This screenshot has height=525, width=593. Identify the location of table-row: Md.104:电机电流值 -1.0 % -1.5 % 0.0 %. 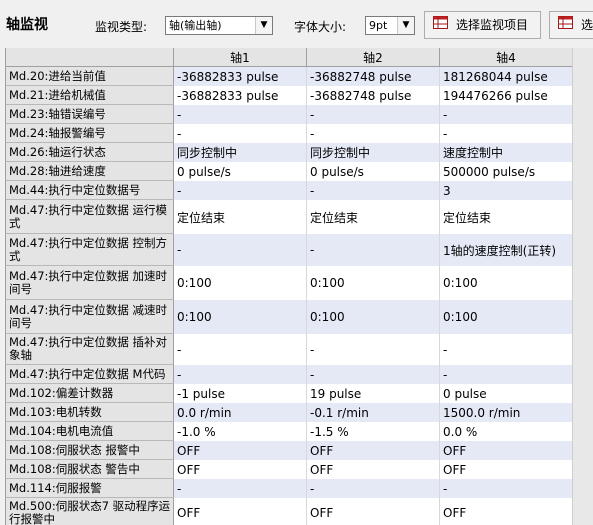
(289, 431).